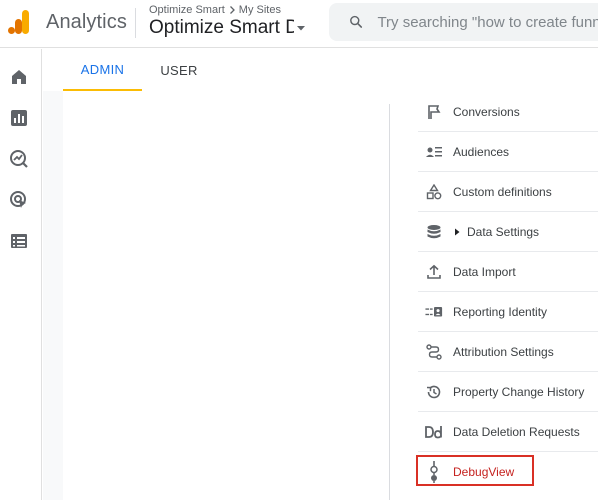 This screenshot has height=500, width=598. What do you see at coordinates (434, 272) in the screenshot?
I see `upload-icon` at bounding box center [434, 272].